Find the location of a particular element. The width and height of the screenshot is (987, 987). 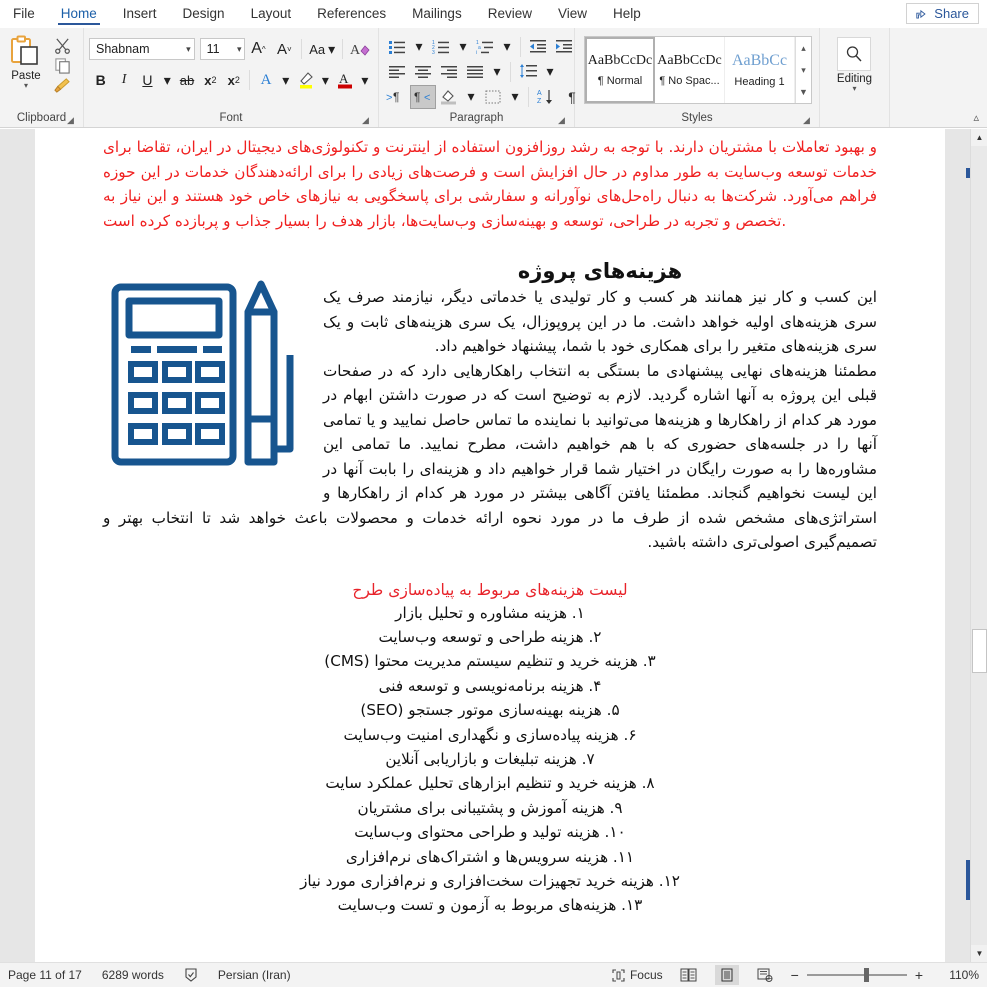

scissors-icon is located at coordinates (62, 45).